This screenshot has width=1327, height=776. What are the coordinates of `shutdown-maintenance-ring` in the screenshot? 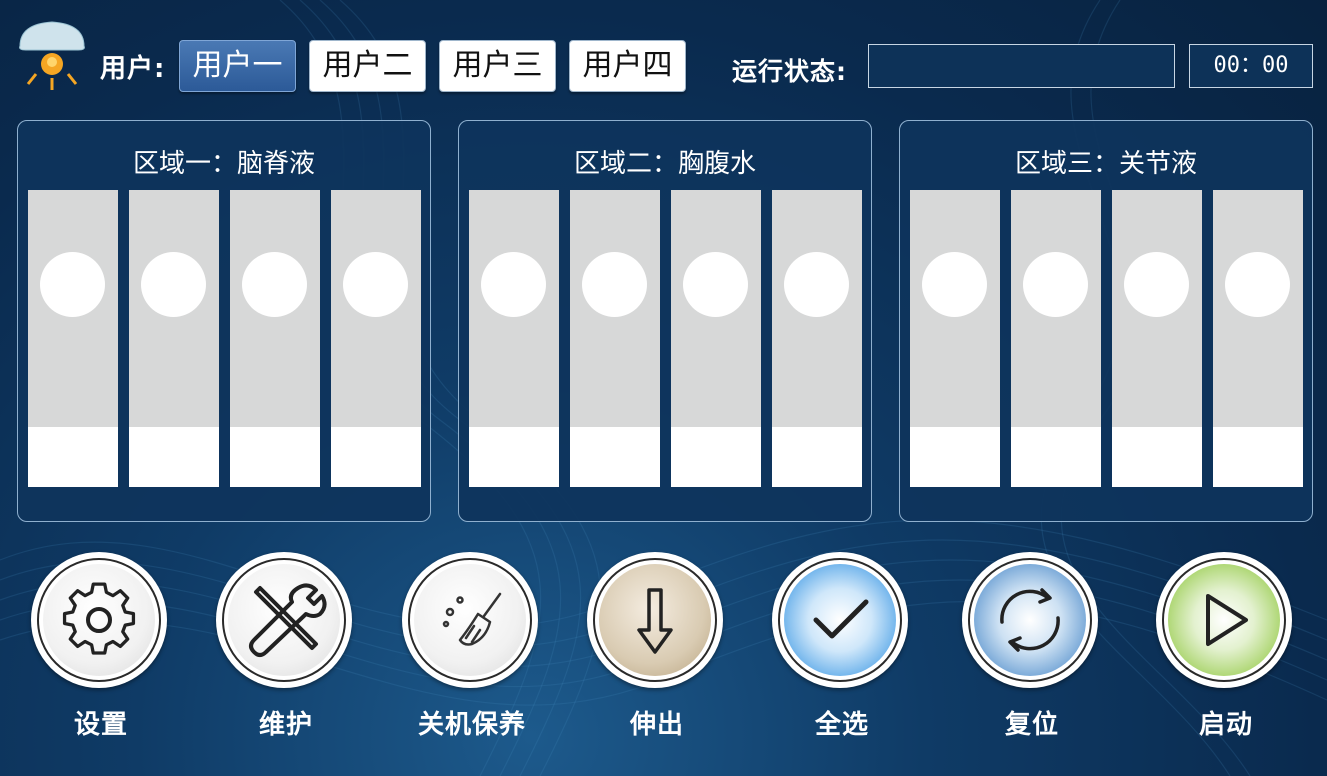 It's located at (470, 620).